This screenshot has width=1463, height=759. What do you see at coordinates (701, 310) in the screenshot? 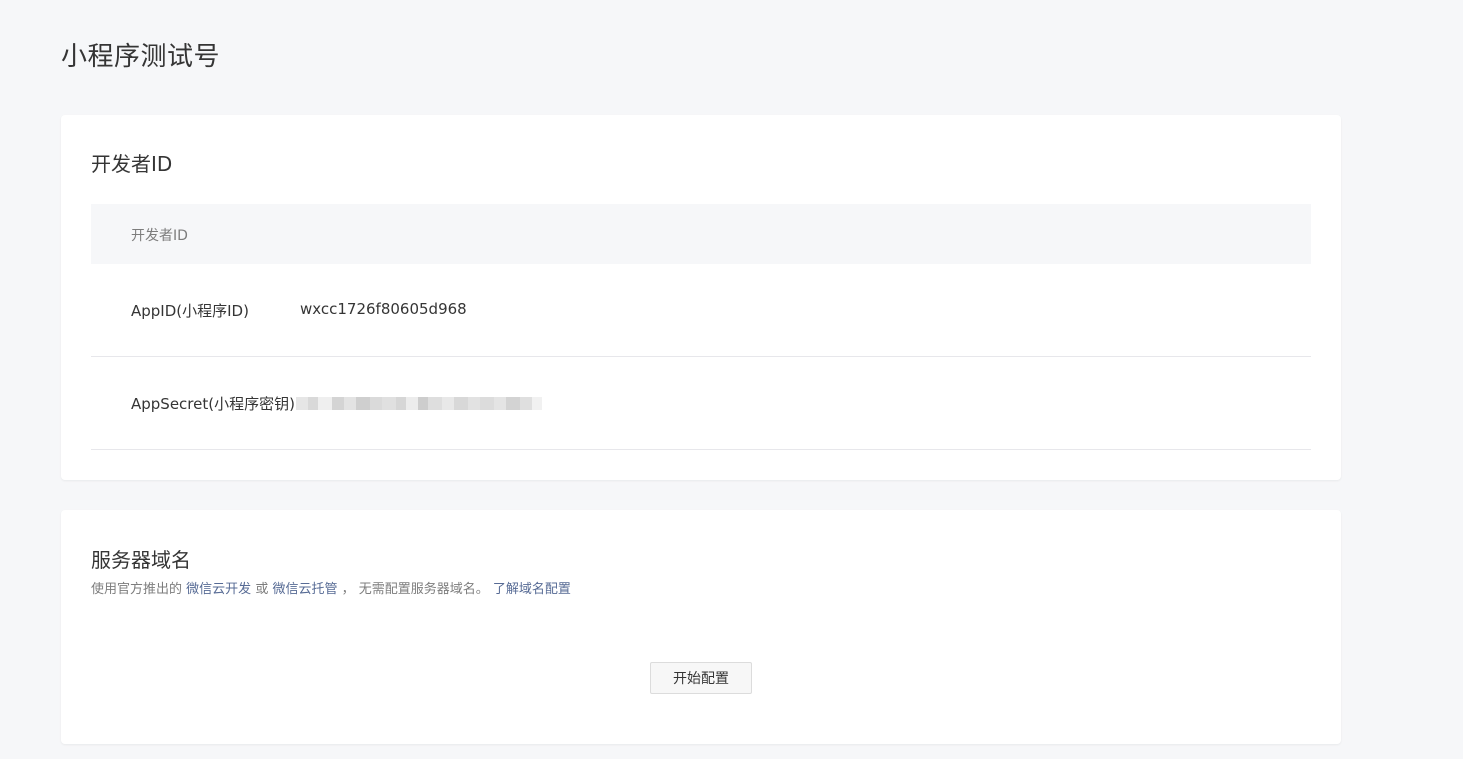
I see `appid-row: AppID(小程序ID) wxcc1726f80605d968` at bounding box center [701, 310].